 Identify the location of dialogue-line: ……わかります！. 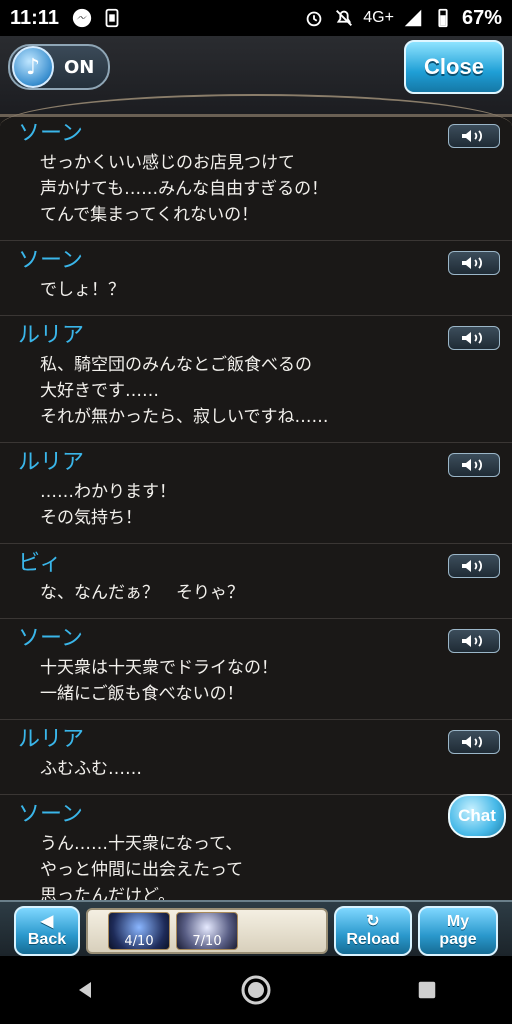
(108, 492).